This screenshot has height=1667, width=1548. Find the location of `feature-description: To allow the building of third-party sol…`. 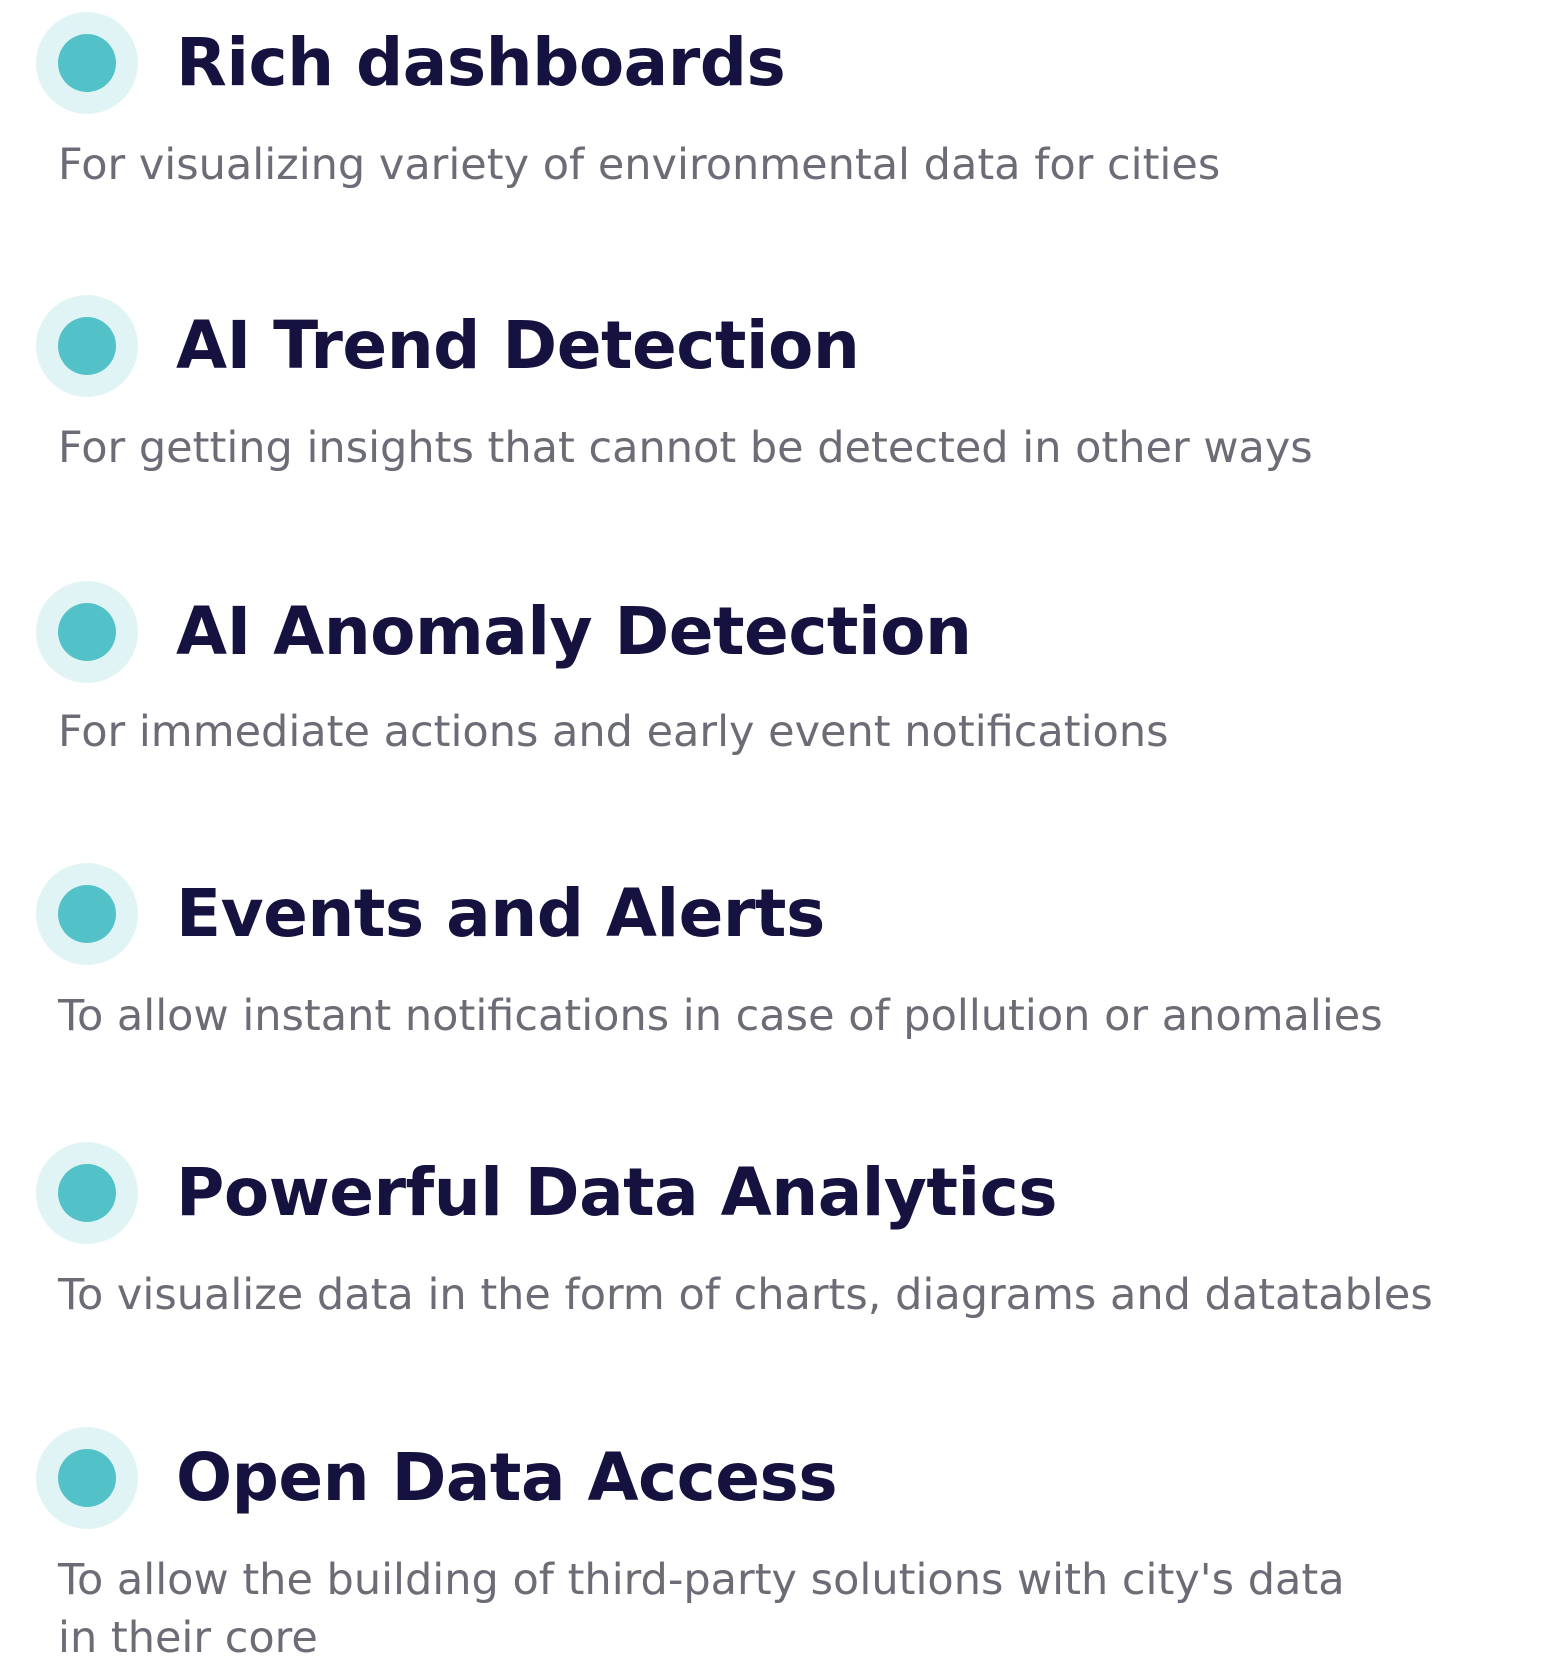

feature-description: To allow the building of third-party sol… is located at coordinates (701, 1609).